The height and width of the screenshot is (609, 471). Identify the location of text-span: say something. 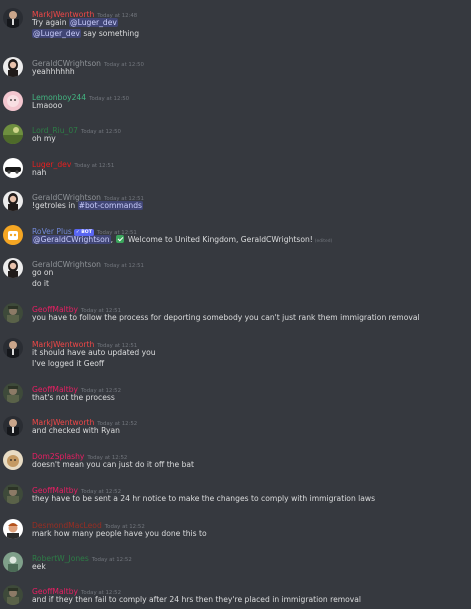
(110, 33).